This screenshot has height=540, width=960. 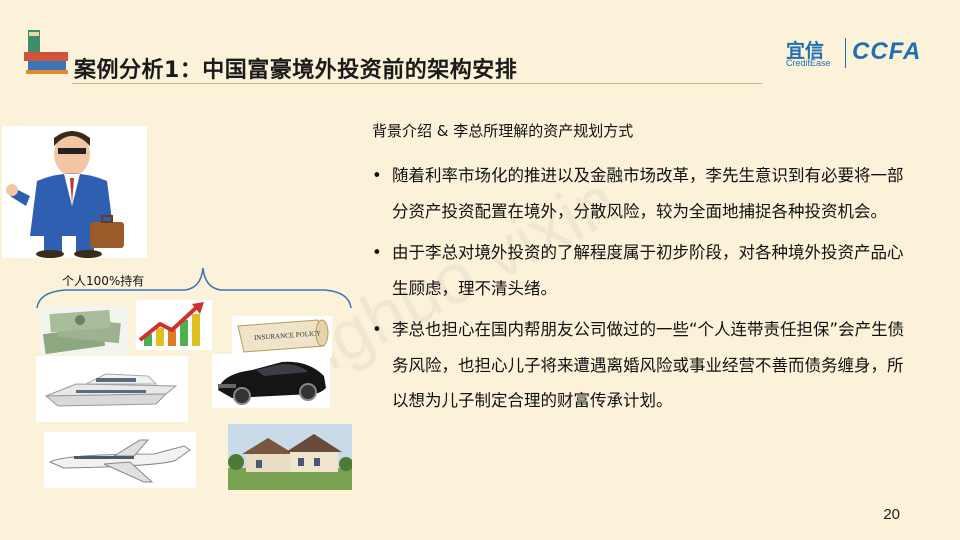 I want to click on yacht-image, so click(x=112, y=389).